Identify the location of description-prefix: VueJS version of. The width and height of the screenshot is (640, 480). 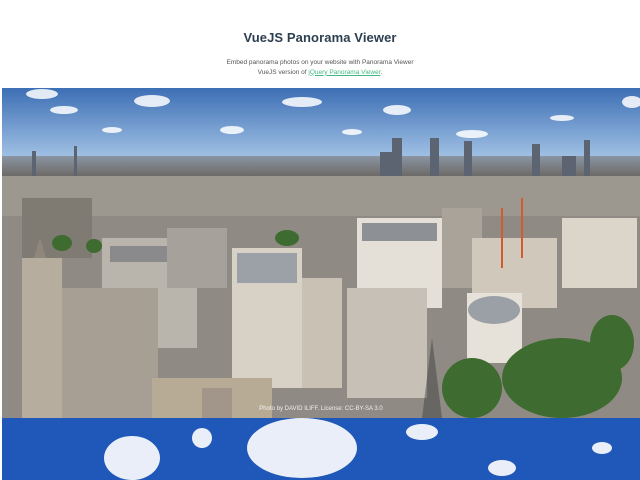
(283, 72).